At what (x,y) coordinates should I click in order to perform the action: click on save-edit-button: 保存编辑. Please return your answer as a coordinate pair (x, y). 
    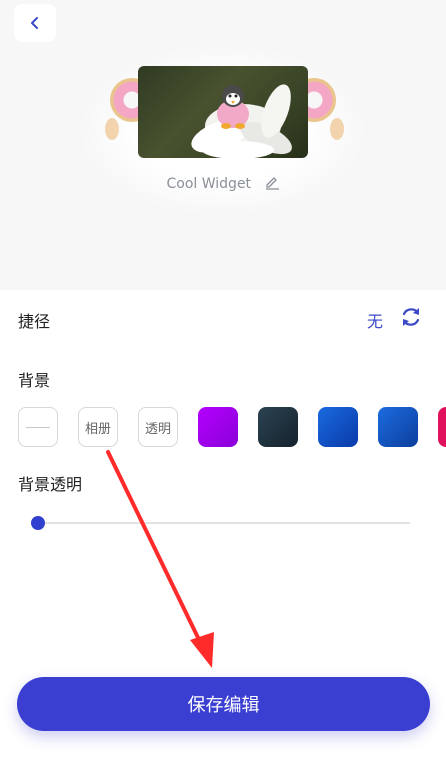
    Looking at the image, I should click on (223, 704).